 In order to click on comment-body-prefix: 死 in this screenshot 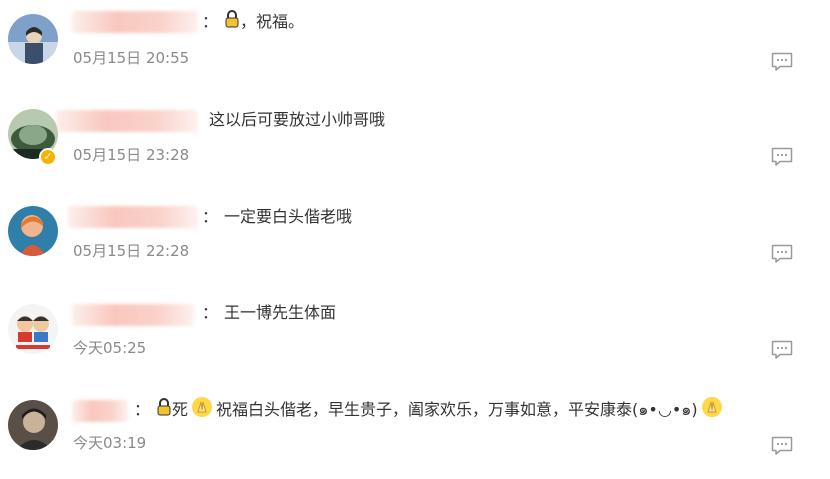, I will do `click(180, 409)`.